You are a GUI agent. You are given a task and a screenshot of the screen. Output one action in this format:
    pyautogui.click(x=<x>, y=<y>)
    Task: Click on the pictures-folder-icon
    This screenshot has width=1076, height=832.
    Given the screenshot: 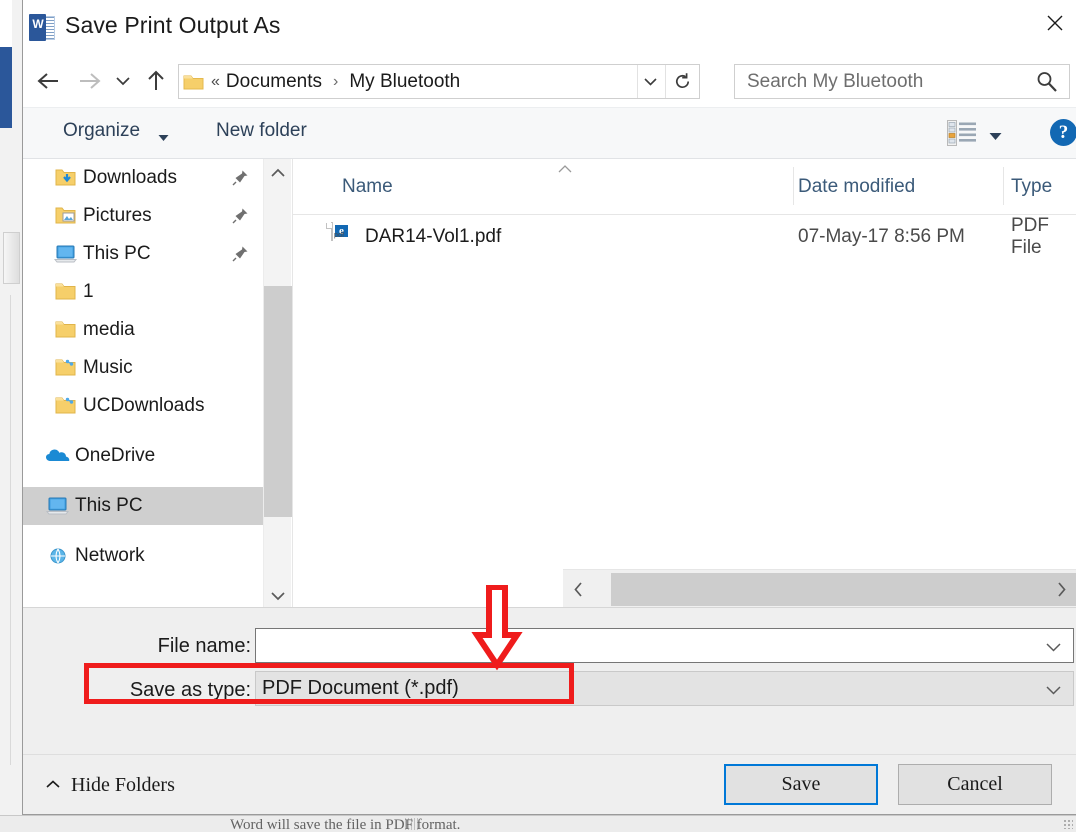 What is the action you would take?
    pyautogui.click(x=66, y=216)
    